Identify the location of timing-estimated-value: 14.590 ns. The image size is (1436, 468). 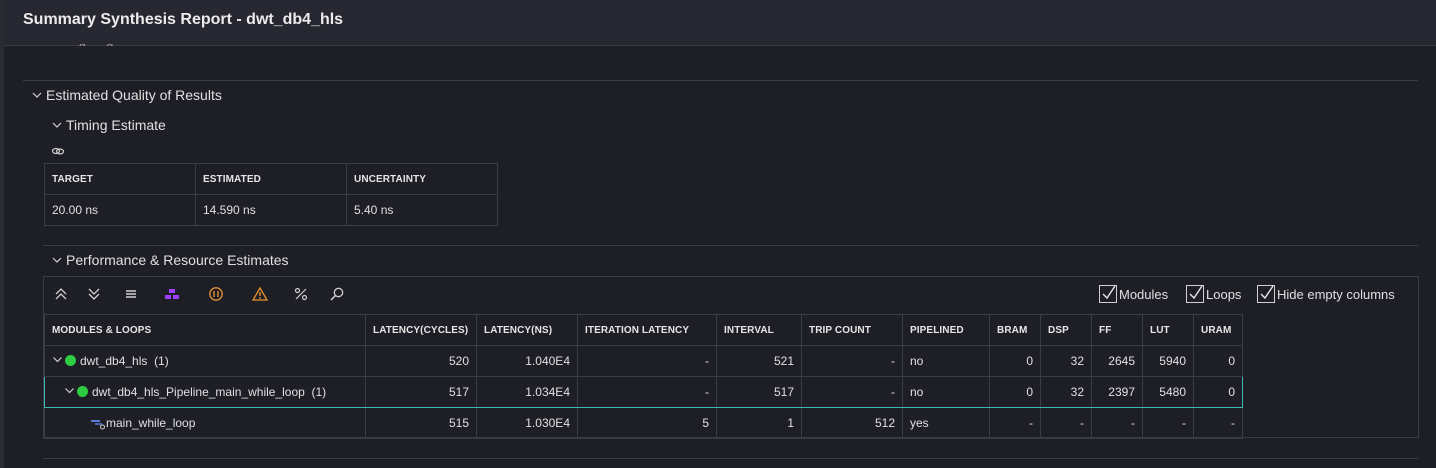
(271, 210).